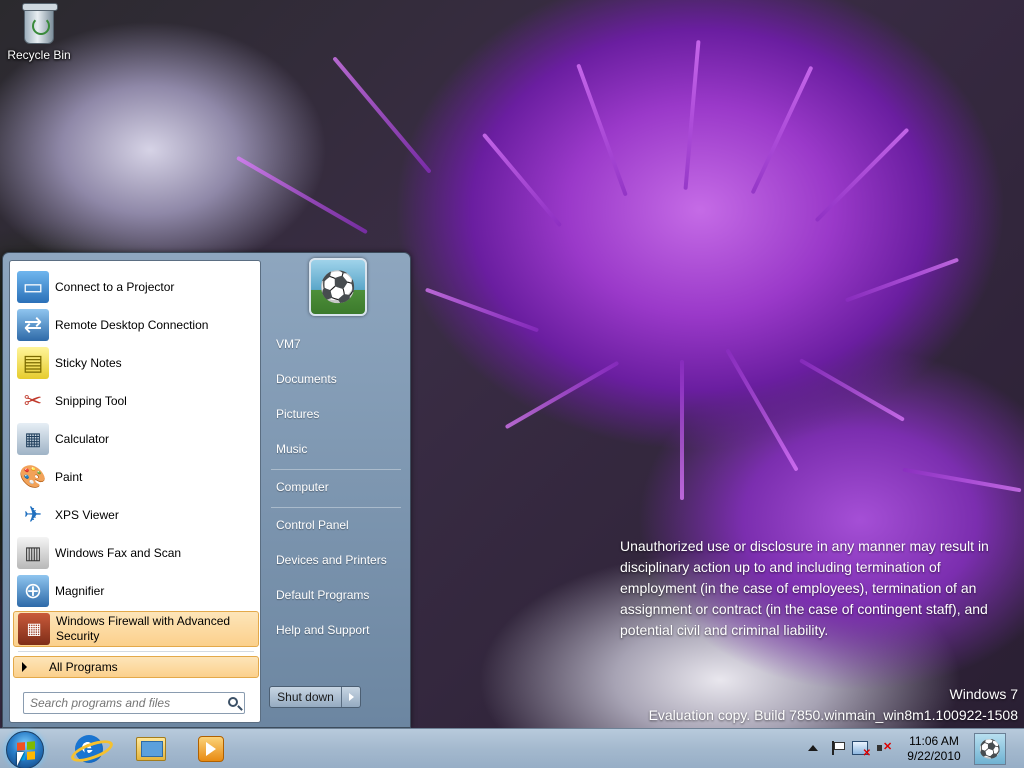 The height and width of the screenshot is (768, 1024). Describe the element at coordinates (33, 287) in the screenshot. I see `monitor-projector-icon: ▭` at that location.